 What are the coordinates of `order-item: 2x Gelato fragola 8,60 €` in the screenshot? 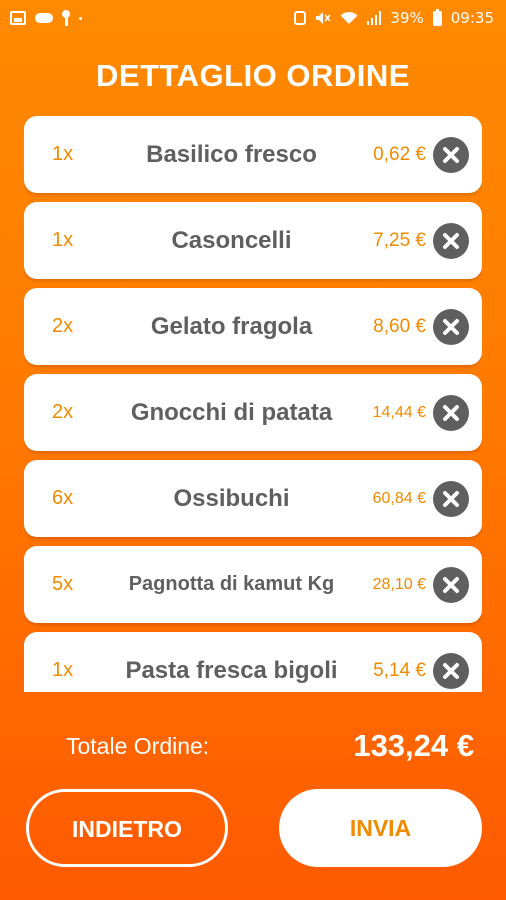 It's located at (253, 326).